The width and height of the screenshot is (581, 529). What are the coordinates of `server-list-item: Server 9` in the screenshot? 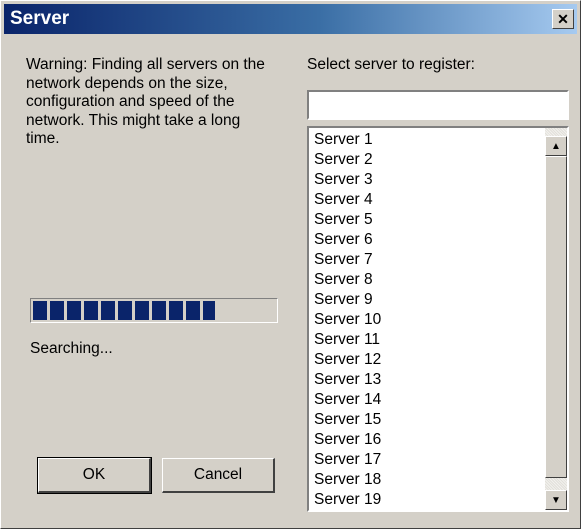 It's located at (428, 300).